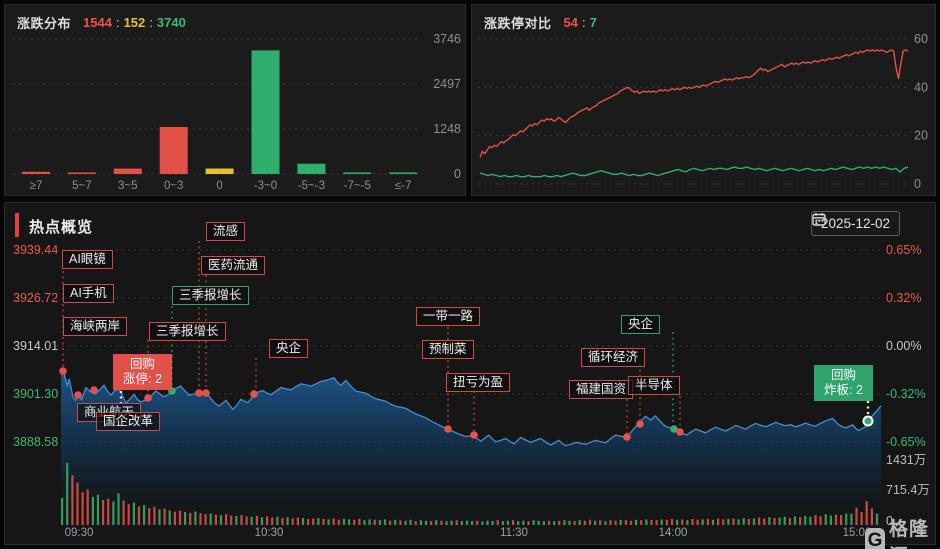 This screenshot has height=549, width=940. What do you see at coordinates (269, 533) in the screenshot?
I see `time-tick-10:30: 10:30` at bounding box center [269, 533].